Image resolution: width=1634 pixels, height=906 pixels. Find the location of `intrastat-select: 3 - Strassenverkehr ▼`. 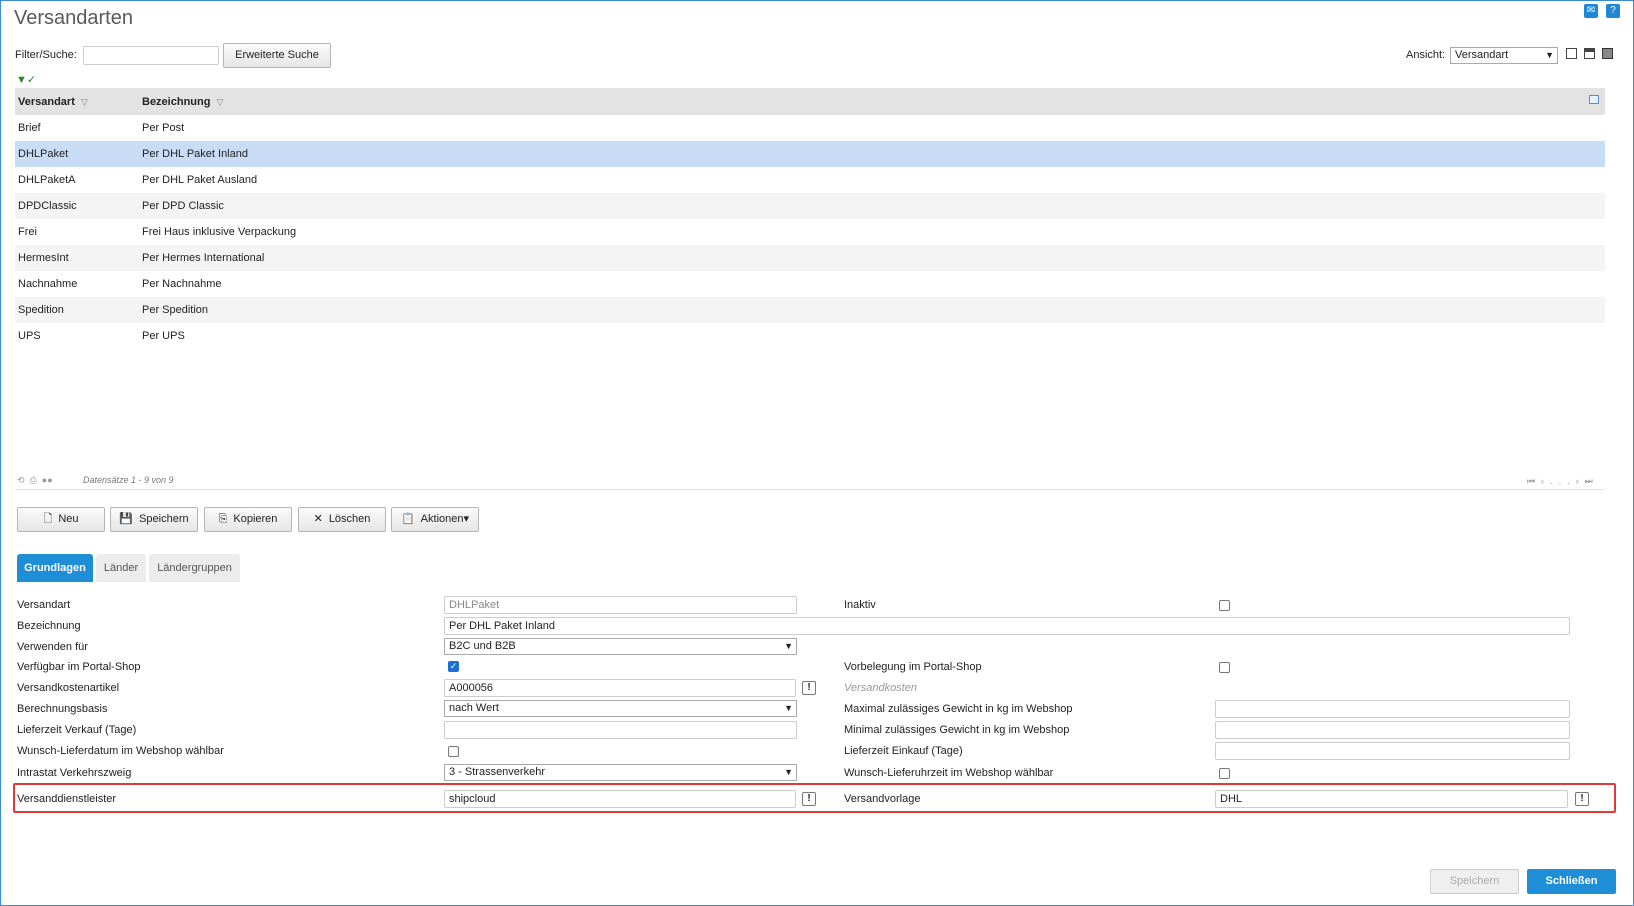

intrastat-select: 3 - Strassenverkehr ▼ is located at coordinates (620, 772).